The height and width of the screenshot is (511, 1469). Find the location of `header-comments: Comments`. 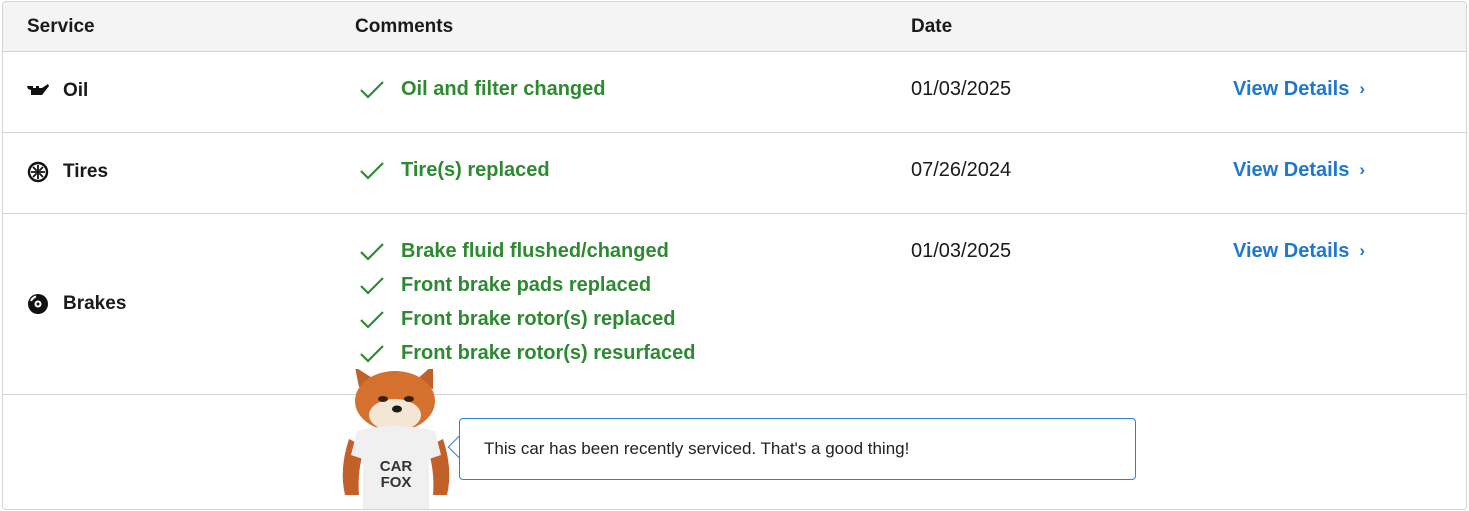

header-comments: Comments is located at coordinates (404, 26).